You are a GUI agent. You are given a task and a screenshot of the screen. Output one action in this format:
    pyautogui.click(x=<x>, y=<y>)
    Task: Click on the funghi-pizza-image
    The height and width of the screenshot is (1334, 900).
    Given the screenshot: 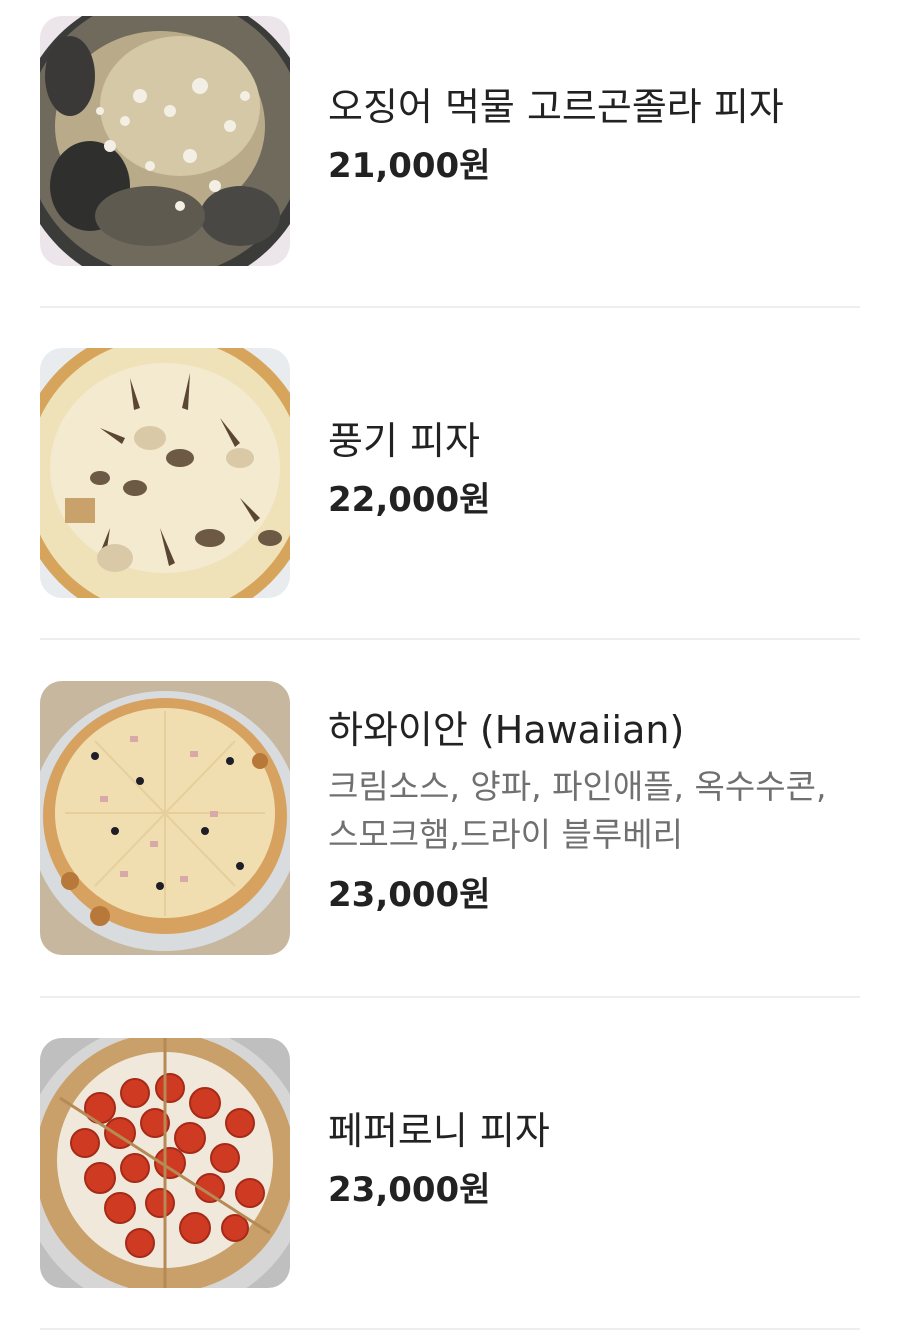 What is the action you would take?
    pyautogui.click(x=165, y=473)
    